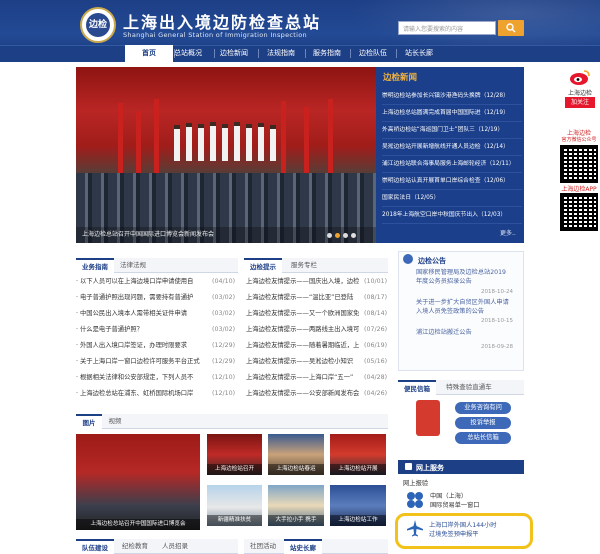 The height and width of the screenshot is (554, 600). What do you see at coordinates (580, 77) in the screenshot?
I see `weibo-icon` at bounding box center [580, 77].